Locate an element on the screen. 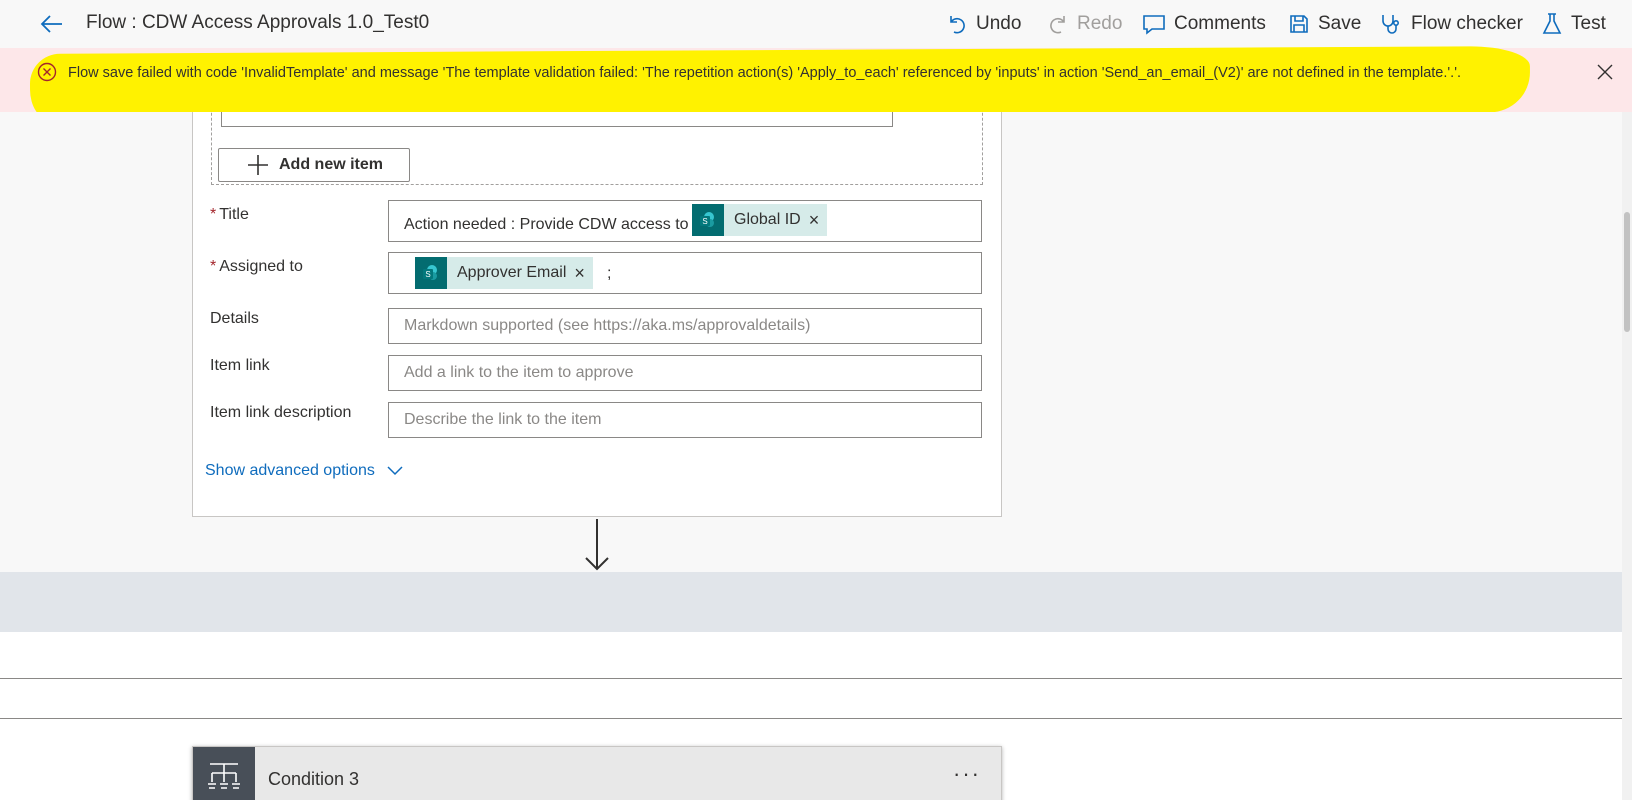 This screenshot has height=800, width=1632. plus-icon is located at coordinates (258, 165).